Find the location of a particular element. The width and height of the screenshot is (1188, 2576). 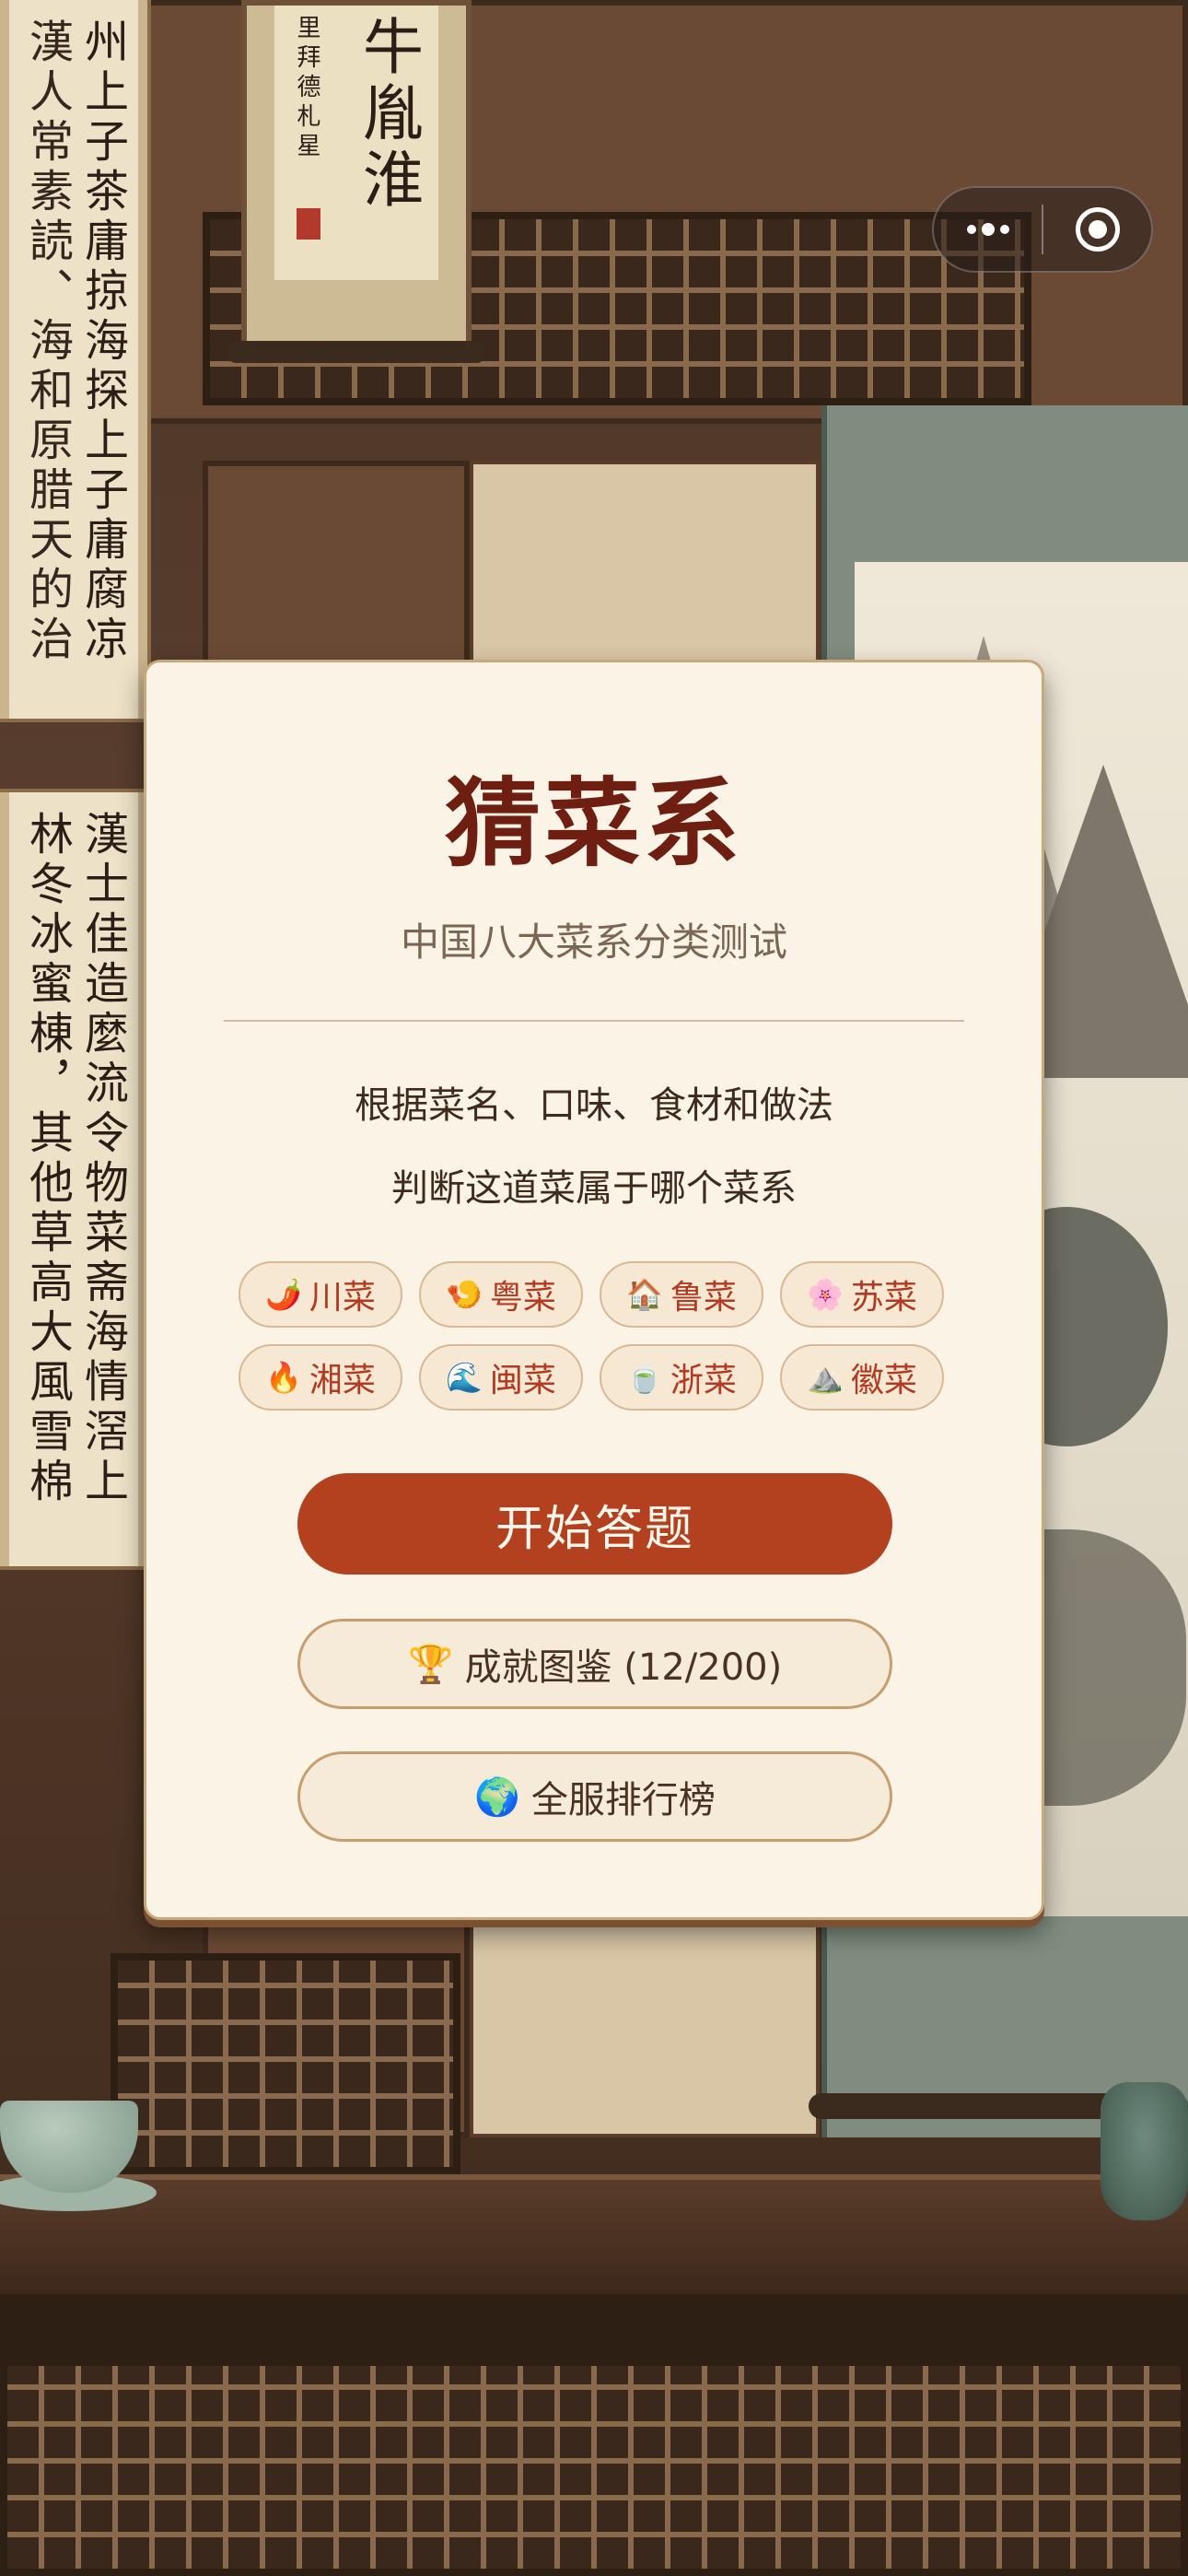

calligraphy-text: 漢人常素読、海和原腊天的治 is located at coordinates (47, 341).